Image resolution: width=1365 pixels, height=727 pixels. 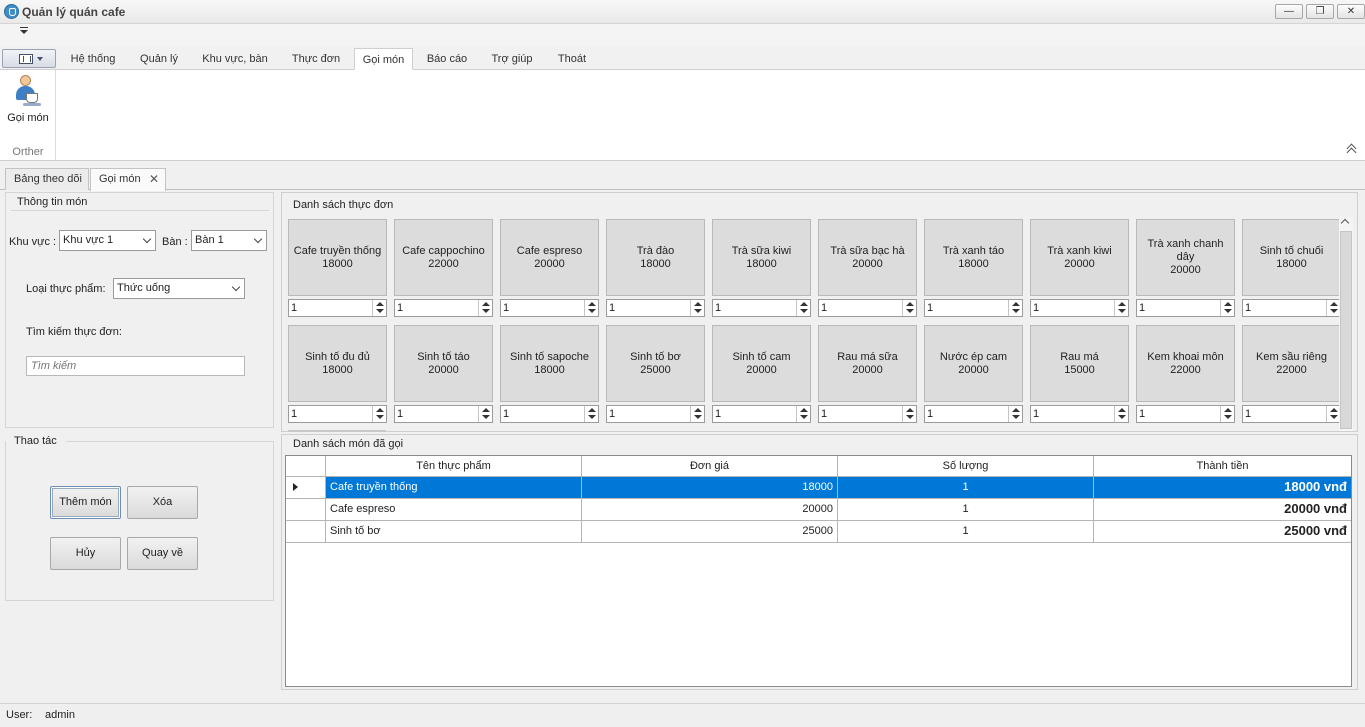 I want to click on menu-item-button: Kem sầu riêng 22000, so click(x=1290, y=363).